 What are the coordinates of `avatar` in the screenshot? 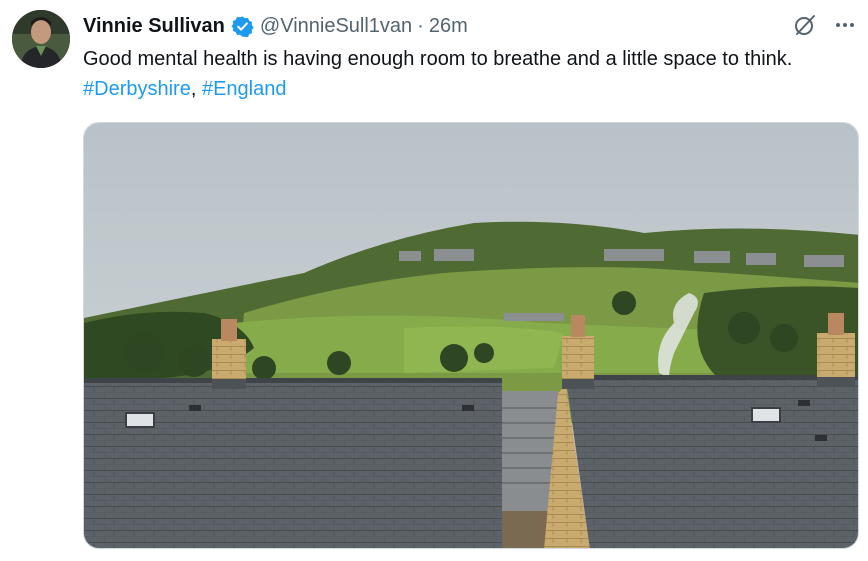 It's located at (41, 39).